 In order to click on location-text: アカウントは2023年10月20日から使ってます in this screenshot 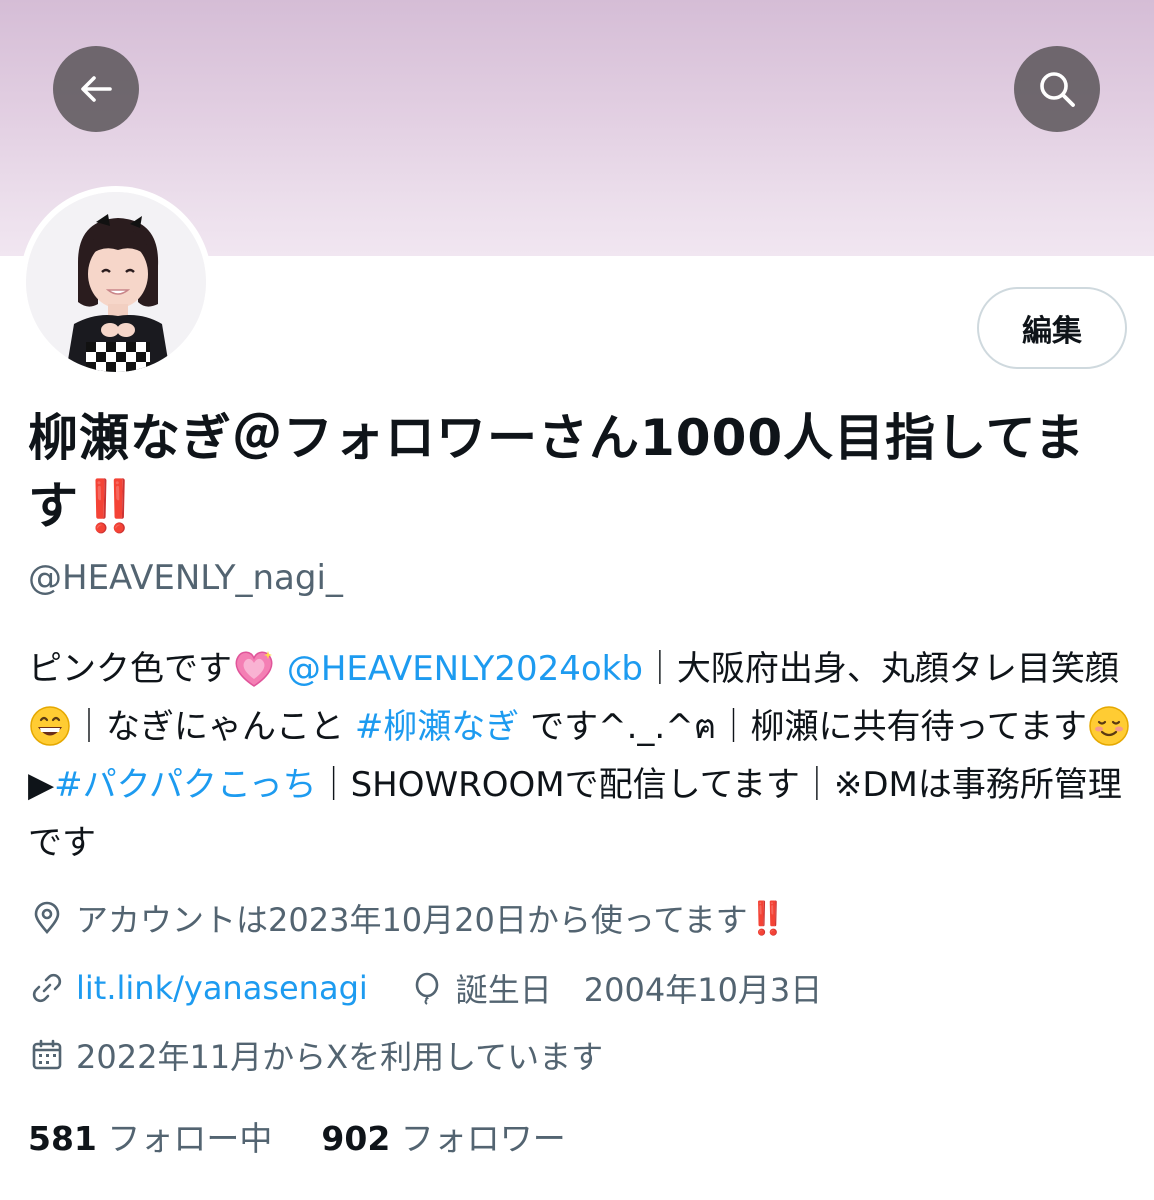, I will do `click(412, 920)`.